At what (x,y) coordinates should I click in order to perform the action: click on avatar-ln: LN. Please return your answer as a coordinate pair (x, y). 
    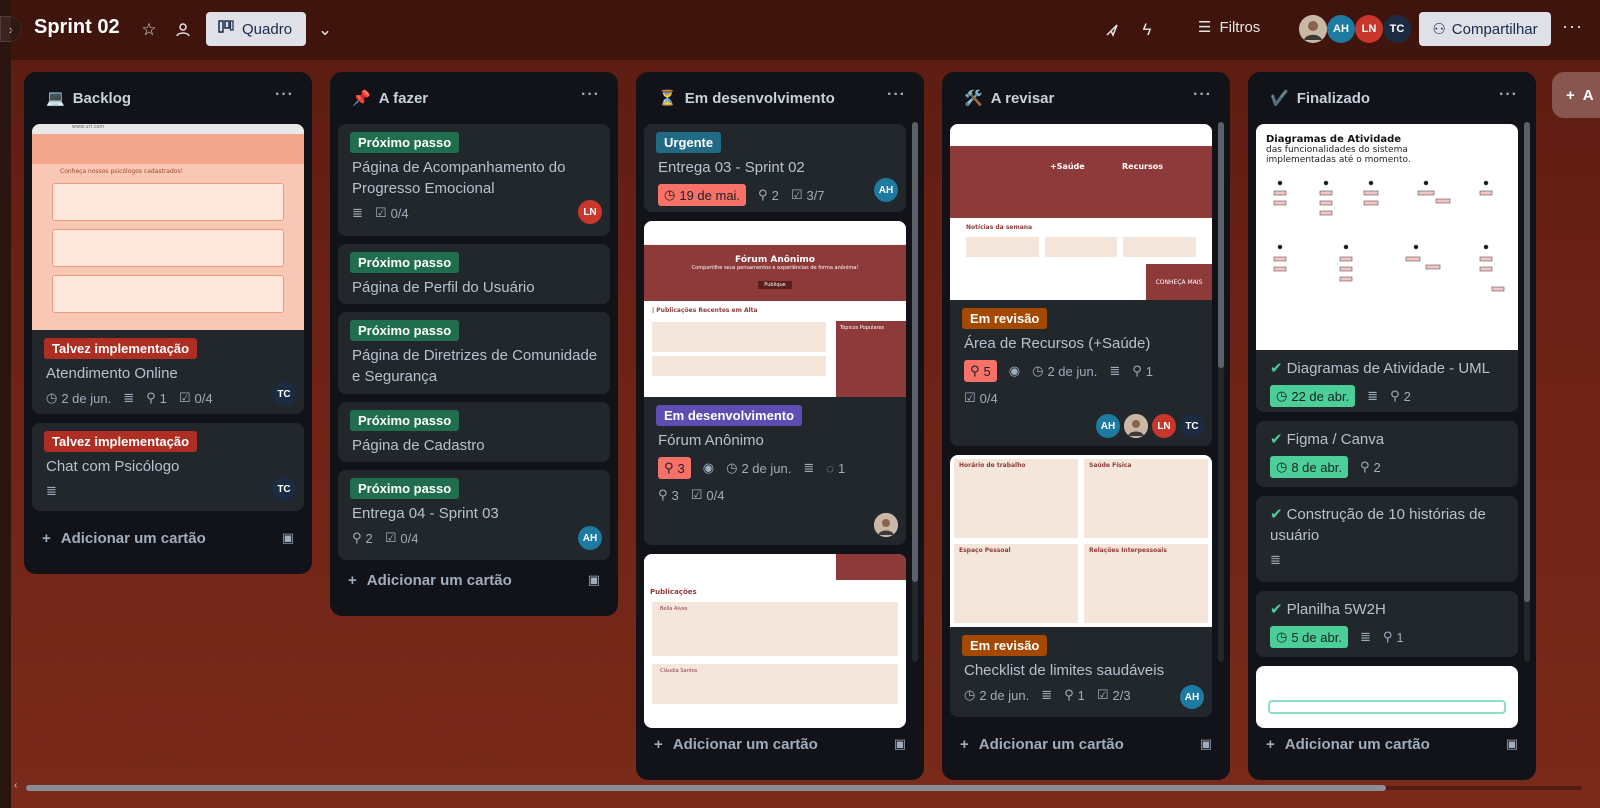
    Looking at the image, I should click on (1369, 29).